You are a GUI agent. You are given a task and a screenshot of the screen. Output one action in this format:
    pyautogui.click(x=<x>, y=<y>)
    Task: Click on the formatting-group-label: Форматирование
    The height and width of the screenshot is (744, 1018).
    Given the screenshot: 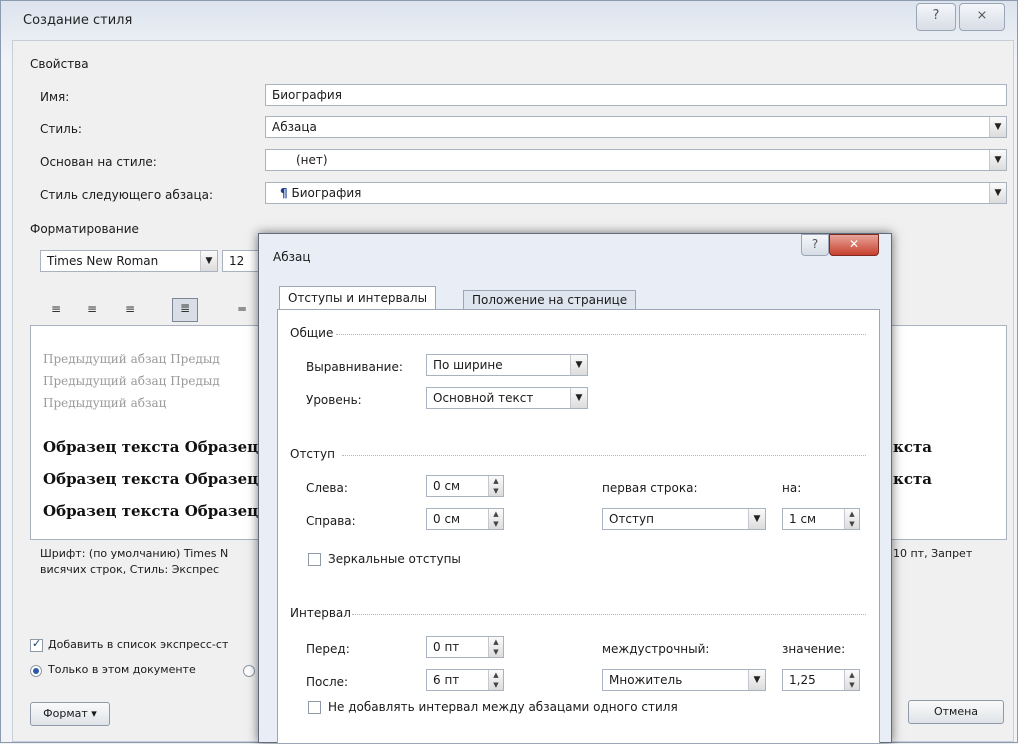 What is the action you would take?
    pyautogui.click(x=84, y=229)
    